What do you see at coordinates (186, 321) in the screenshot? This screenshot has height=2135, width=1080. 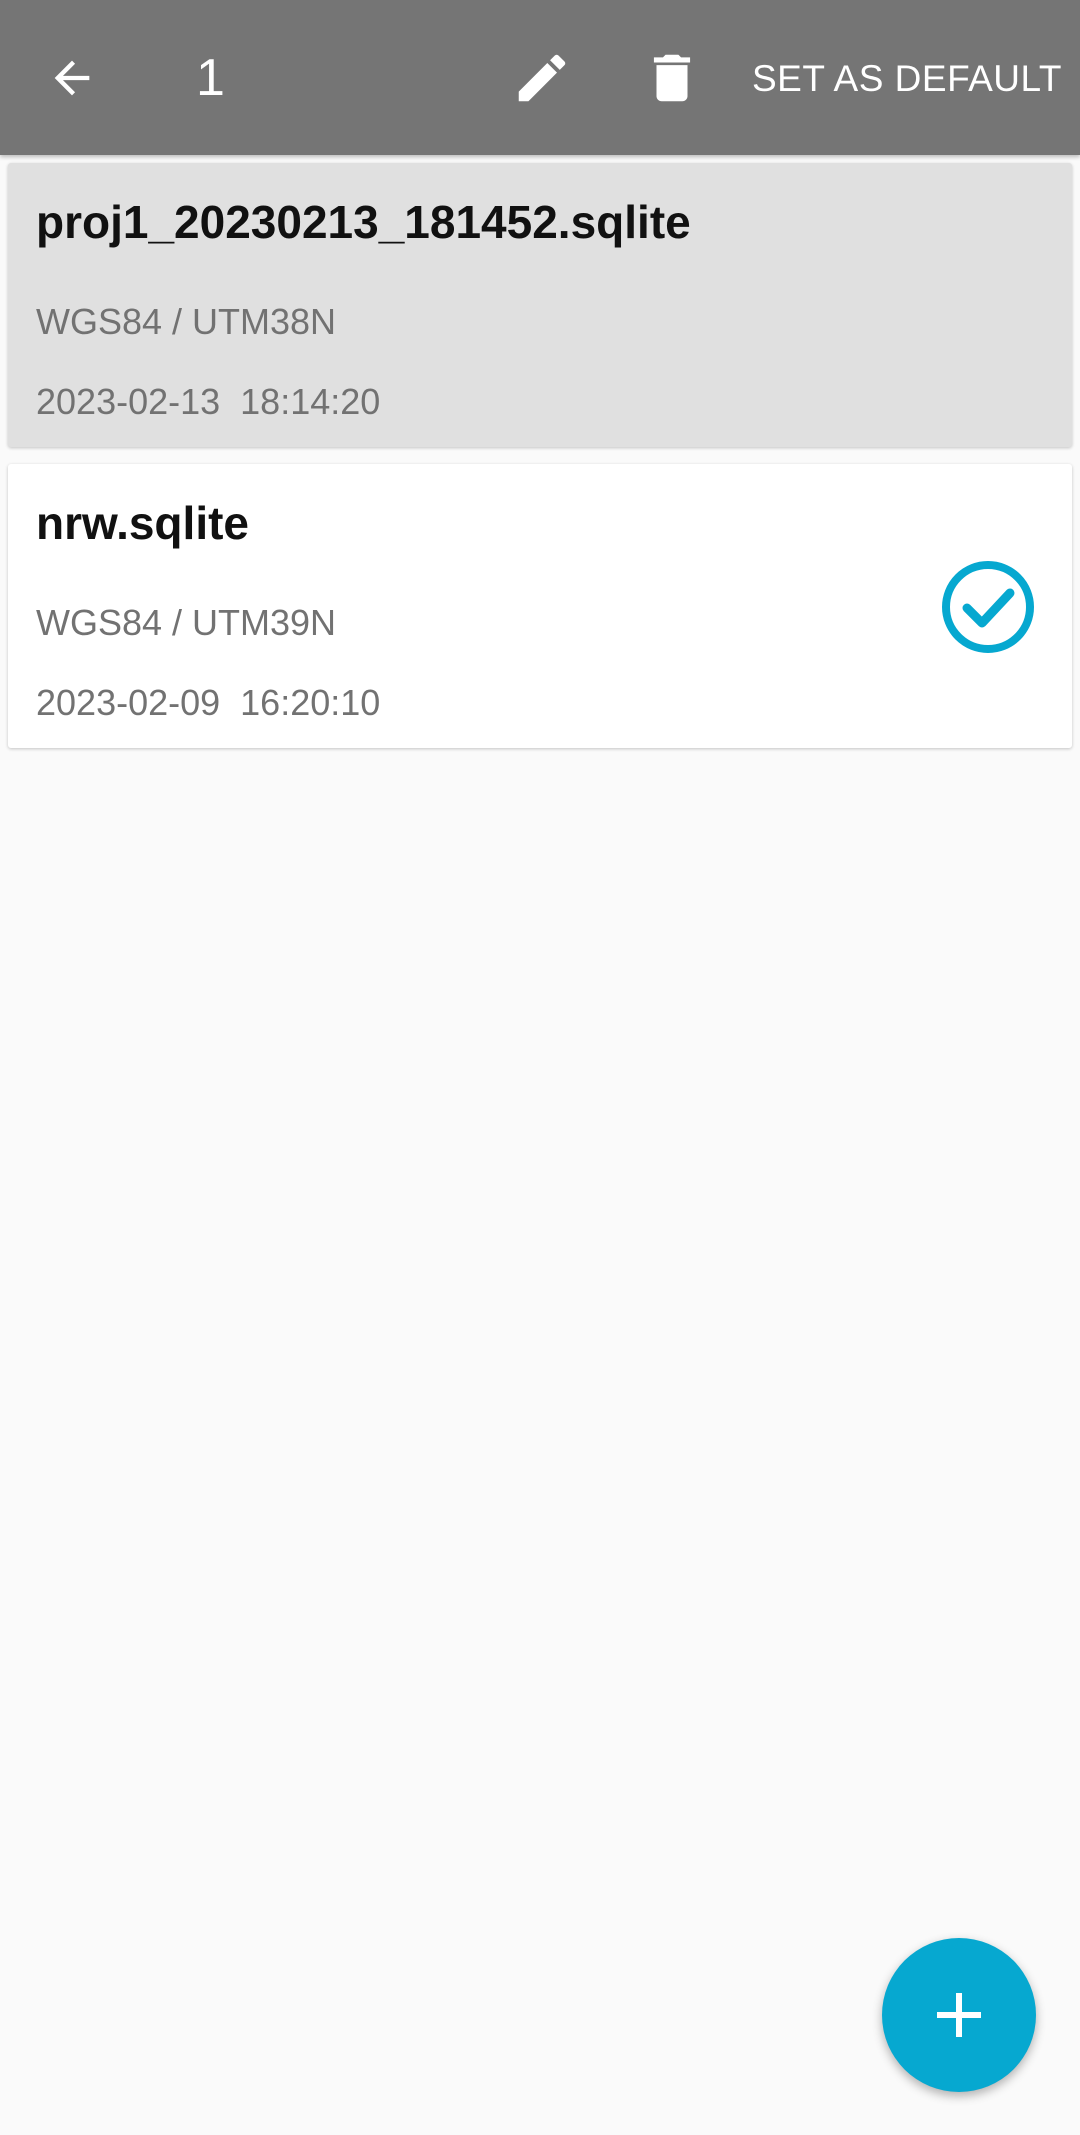 I see `project-crs: WGS84 / UTM38N` at bounding box center [186, 321].